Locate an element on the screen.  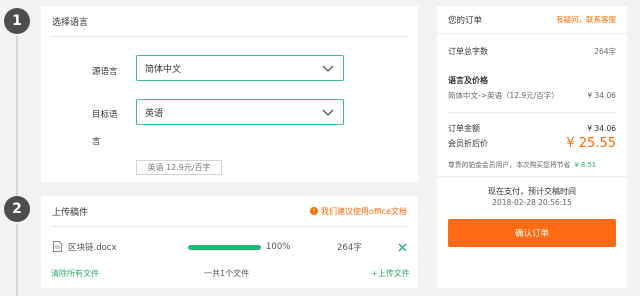
lang-price-value: ¥ 34.06 is located at coordinates (601, 95).